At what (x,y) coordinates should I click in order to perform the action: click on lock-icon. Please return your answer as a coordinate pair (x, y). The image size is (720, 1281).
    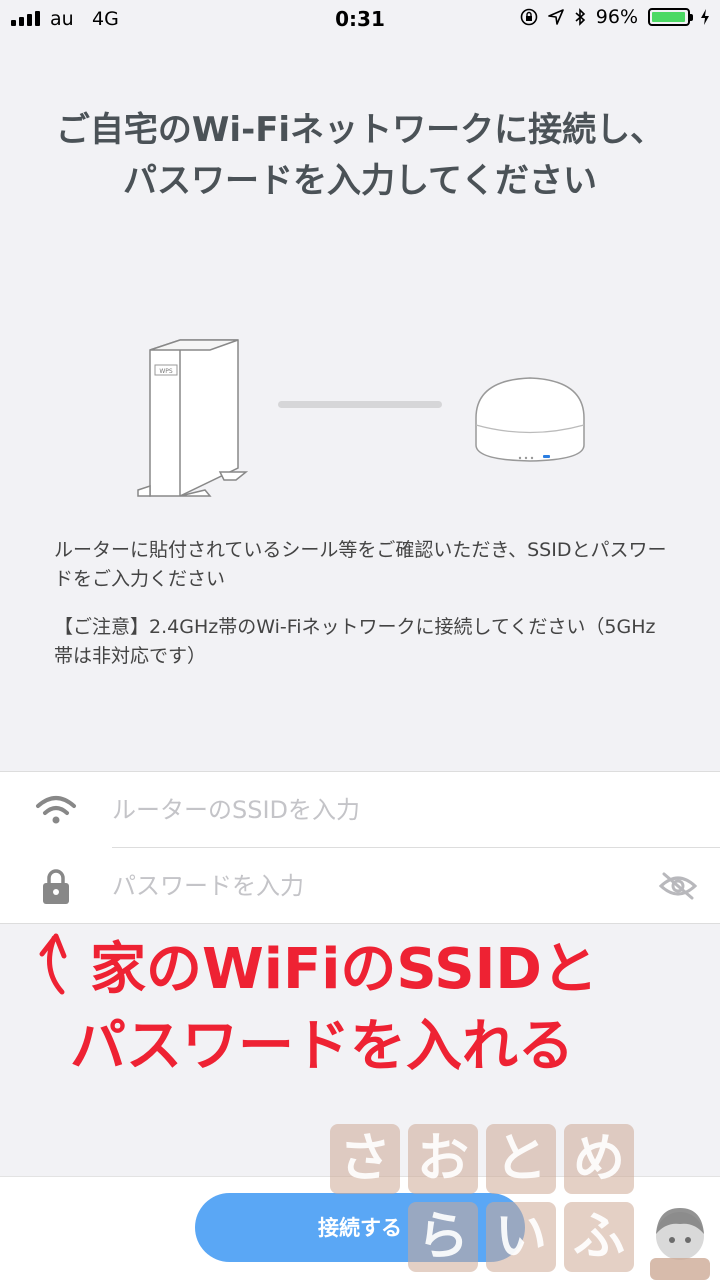
    Looking at the image, I should click on (56, 886).